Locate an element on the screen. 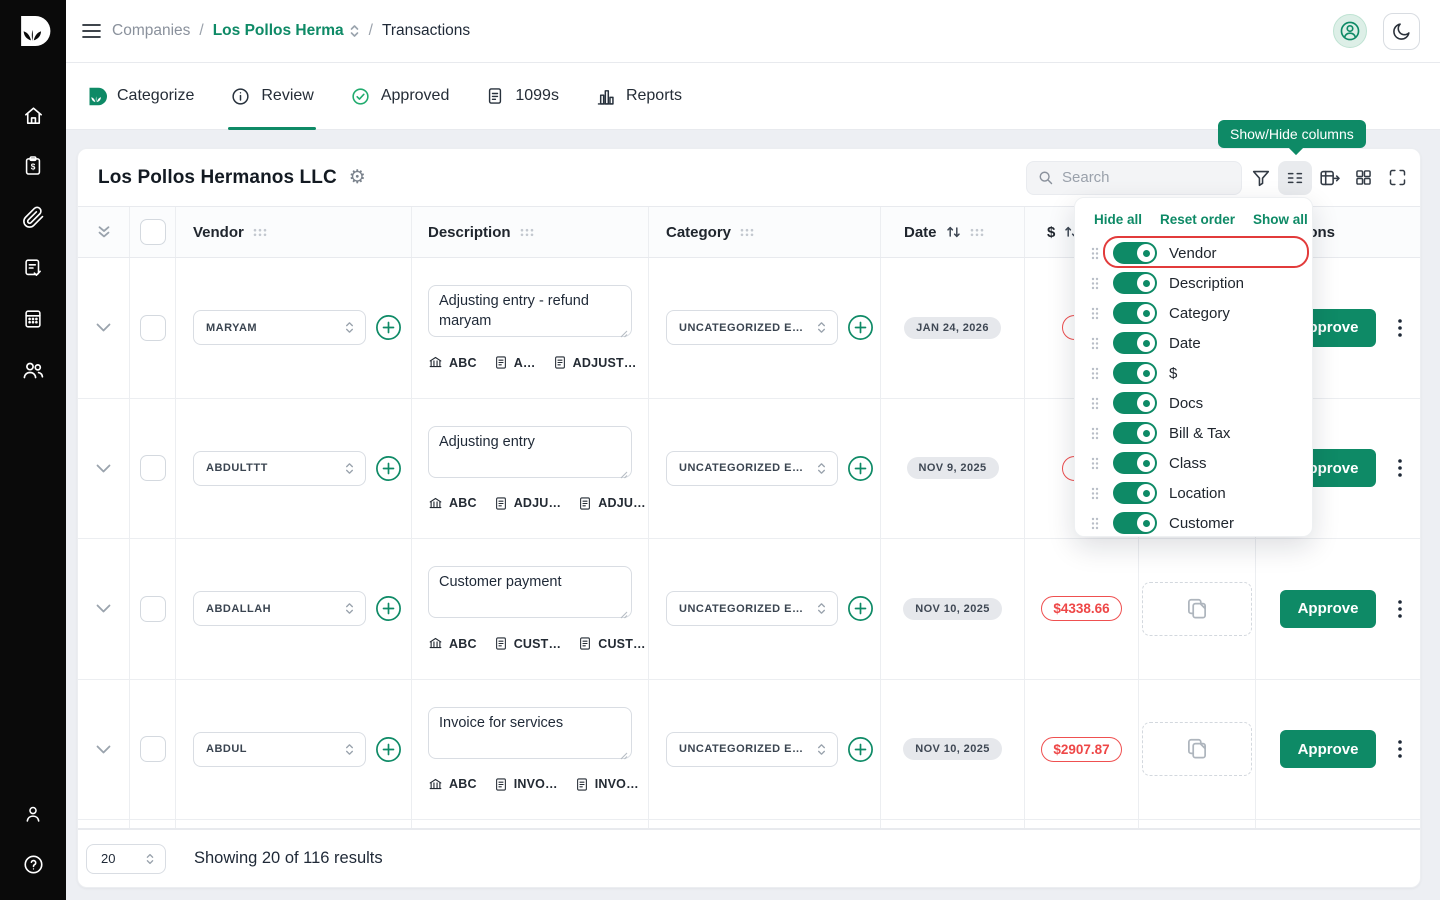 This screenshot has width=1440, height=900. show-all-link: Show all is located at coordinates (1280, 219).